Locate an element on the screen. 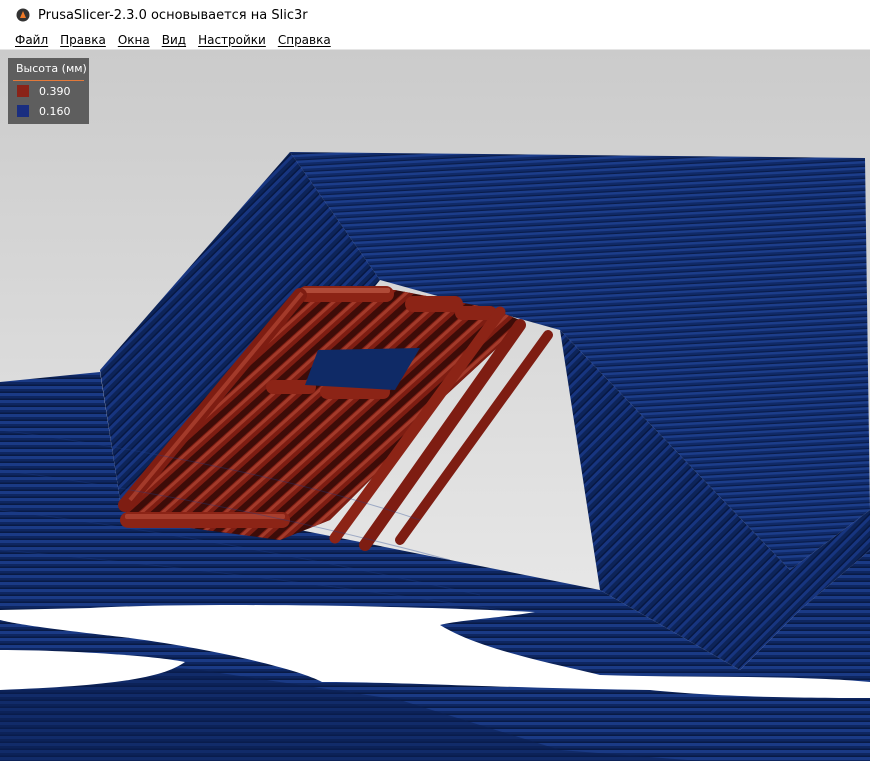  height-legend: Высота (мм) 0.390 0.160 is located at coordinates (48, 91).